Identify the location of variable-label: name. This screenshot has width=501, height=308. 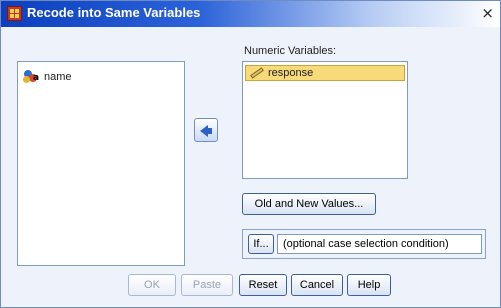
(58, 76).